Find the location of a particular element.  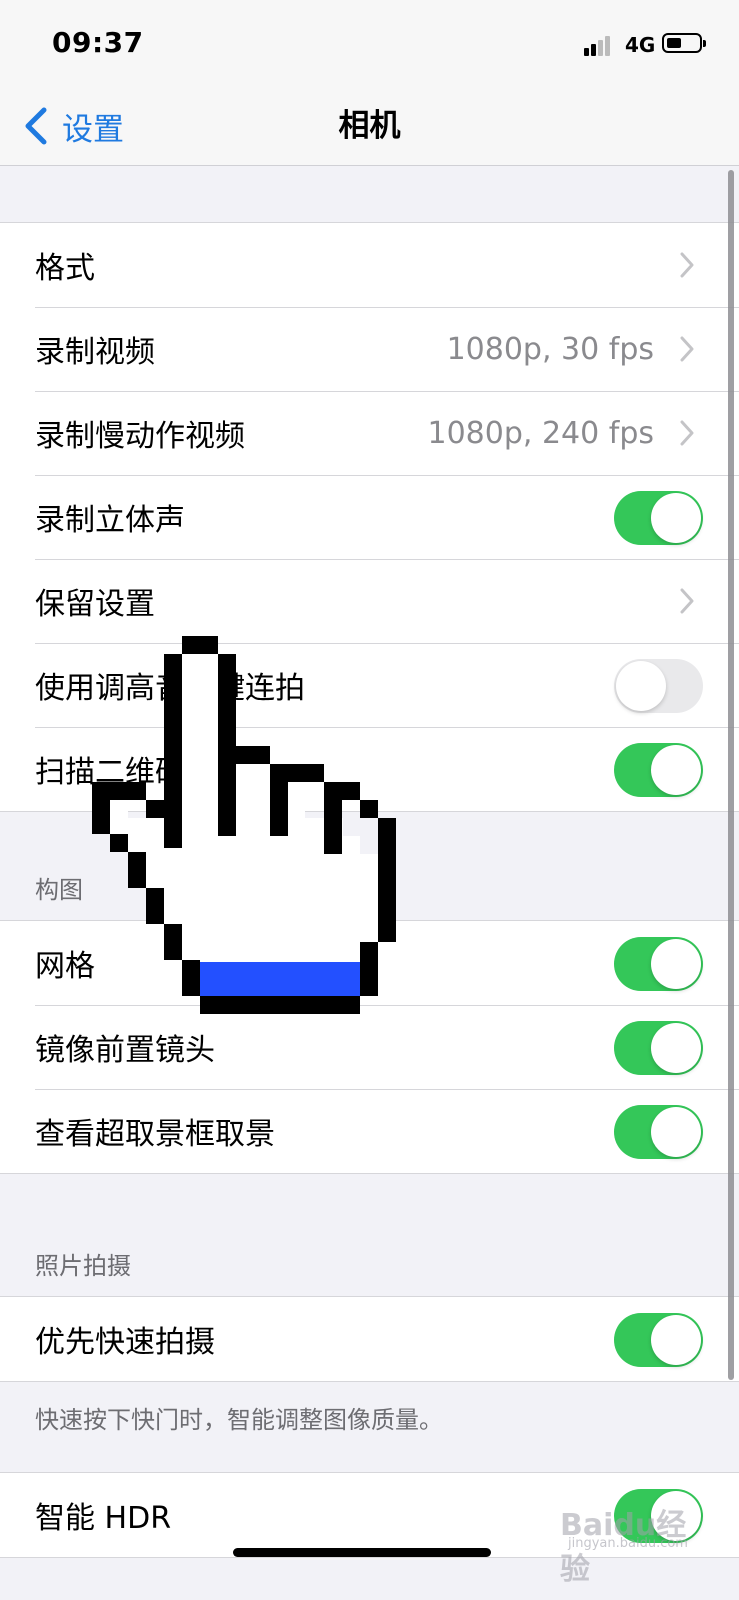

hdr-group: 智能 HDR is located at coordinates (369, 1515).